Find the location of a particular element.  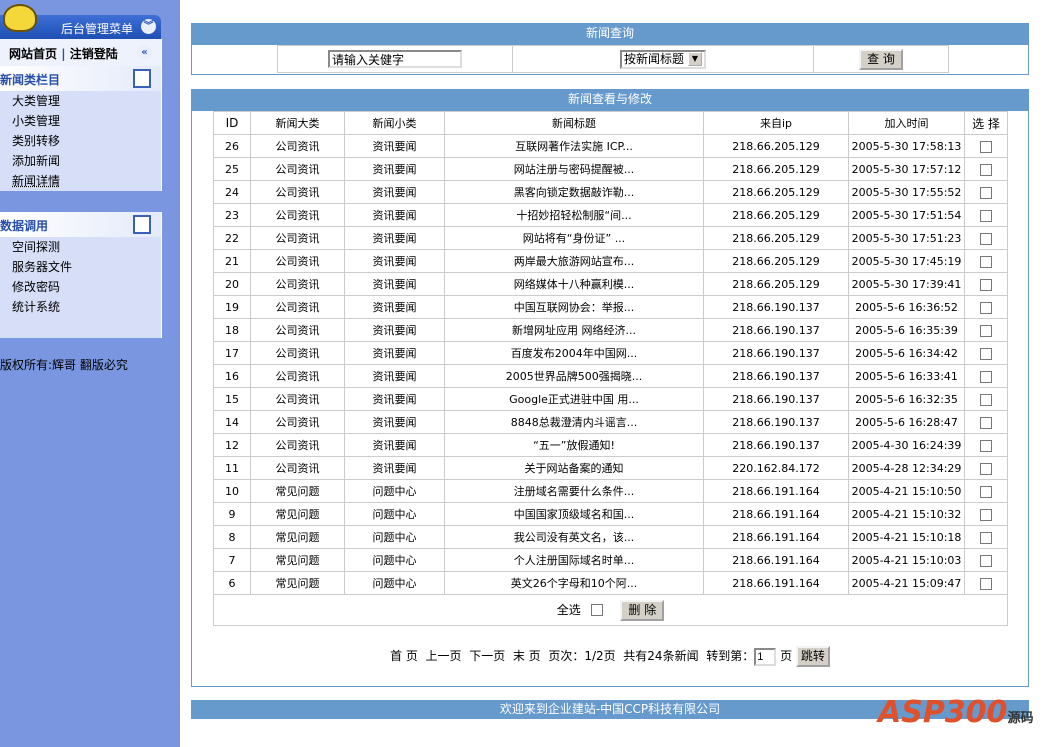

sidebar-item-minor-category: 小类管理 is located at coordinates (80, 121).